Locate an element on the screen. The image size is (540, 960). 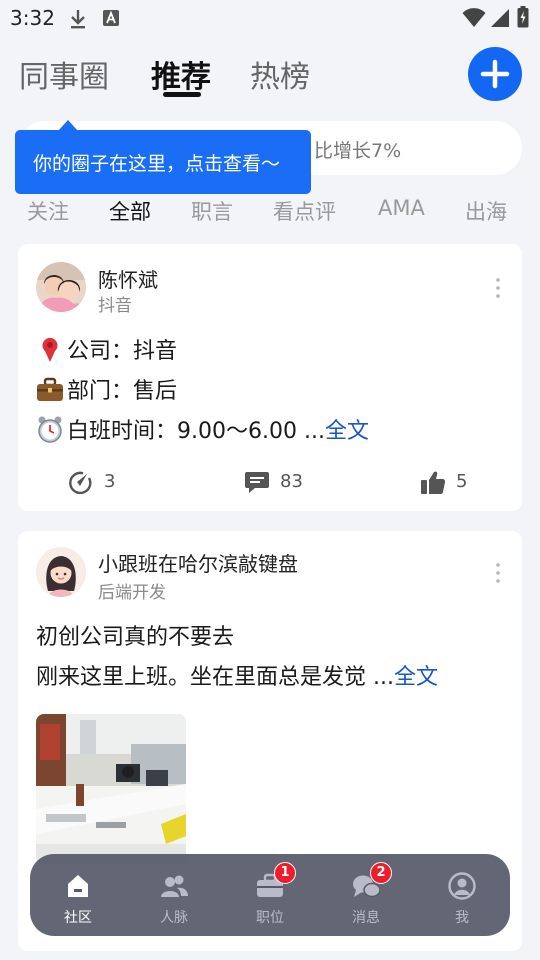
messages-badge: 2 is located at coordinates (381, 873).